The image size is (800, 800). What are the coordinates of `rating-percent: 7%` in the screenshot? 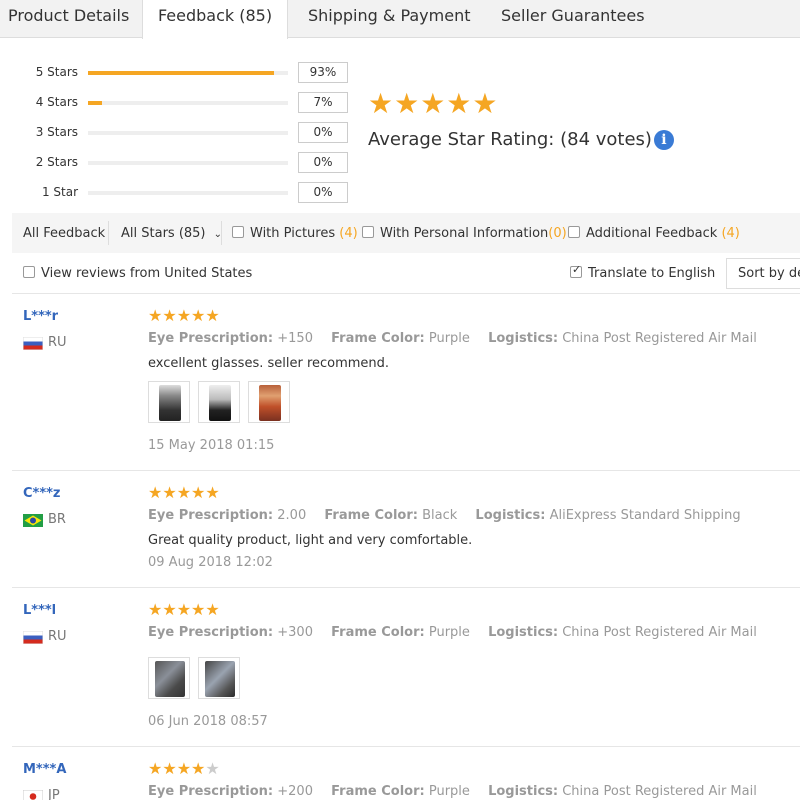 It's located at (323, 102).